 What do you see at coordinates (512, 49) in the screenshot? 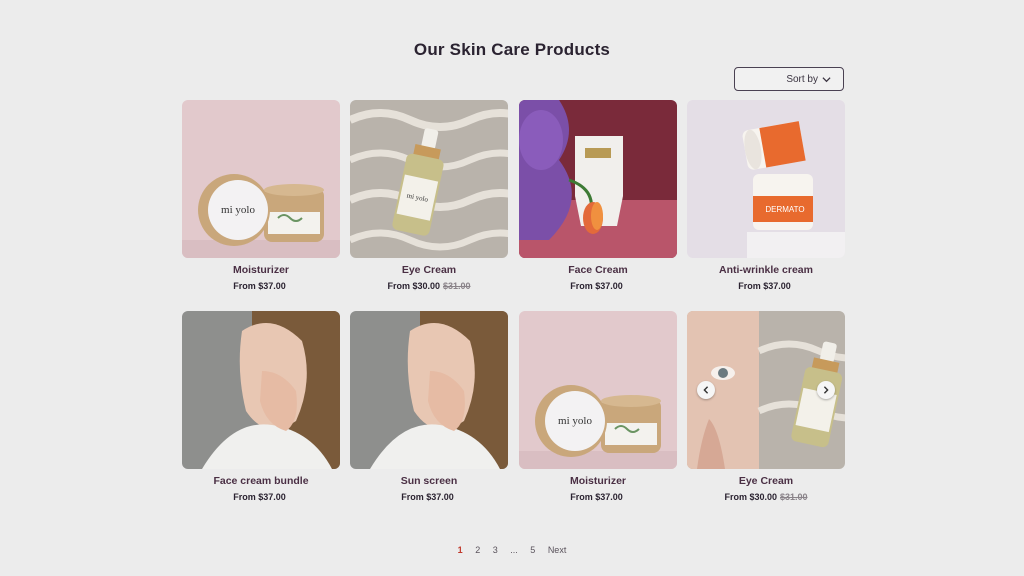
I see `page-title: Our Skin Care Products` at bounding box center [512, 49].